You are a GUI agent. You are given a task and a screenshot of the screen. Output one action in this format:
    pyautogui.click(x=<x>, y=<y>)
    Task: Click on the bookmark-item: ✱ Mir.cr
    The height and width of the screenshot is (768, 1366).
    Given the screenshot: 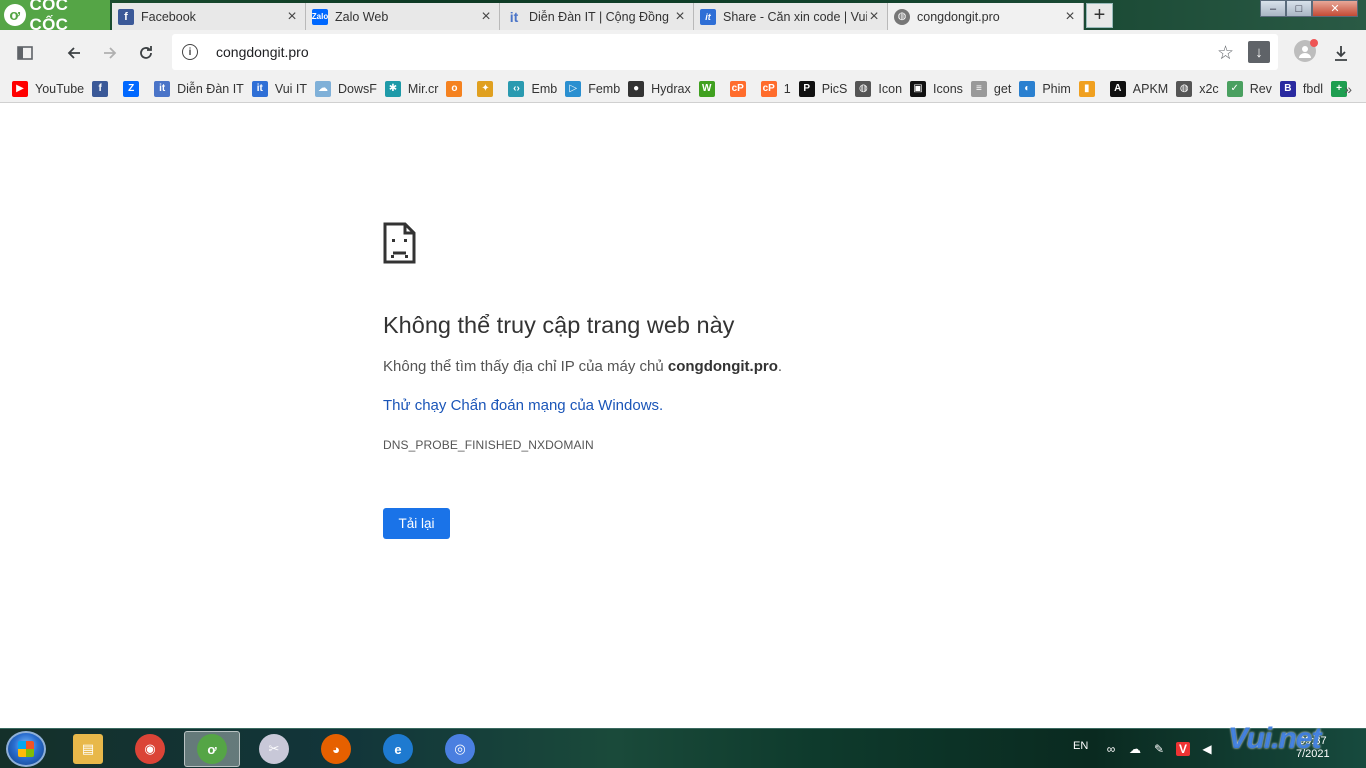 What is the action you would take?
    pyautogui.click(x=411, y=88)
    